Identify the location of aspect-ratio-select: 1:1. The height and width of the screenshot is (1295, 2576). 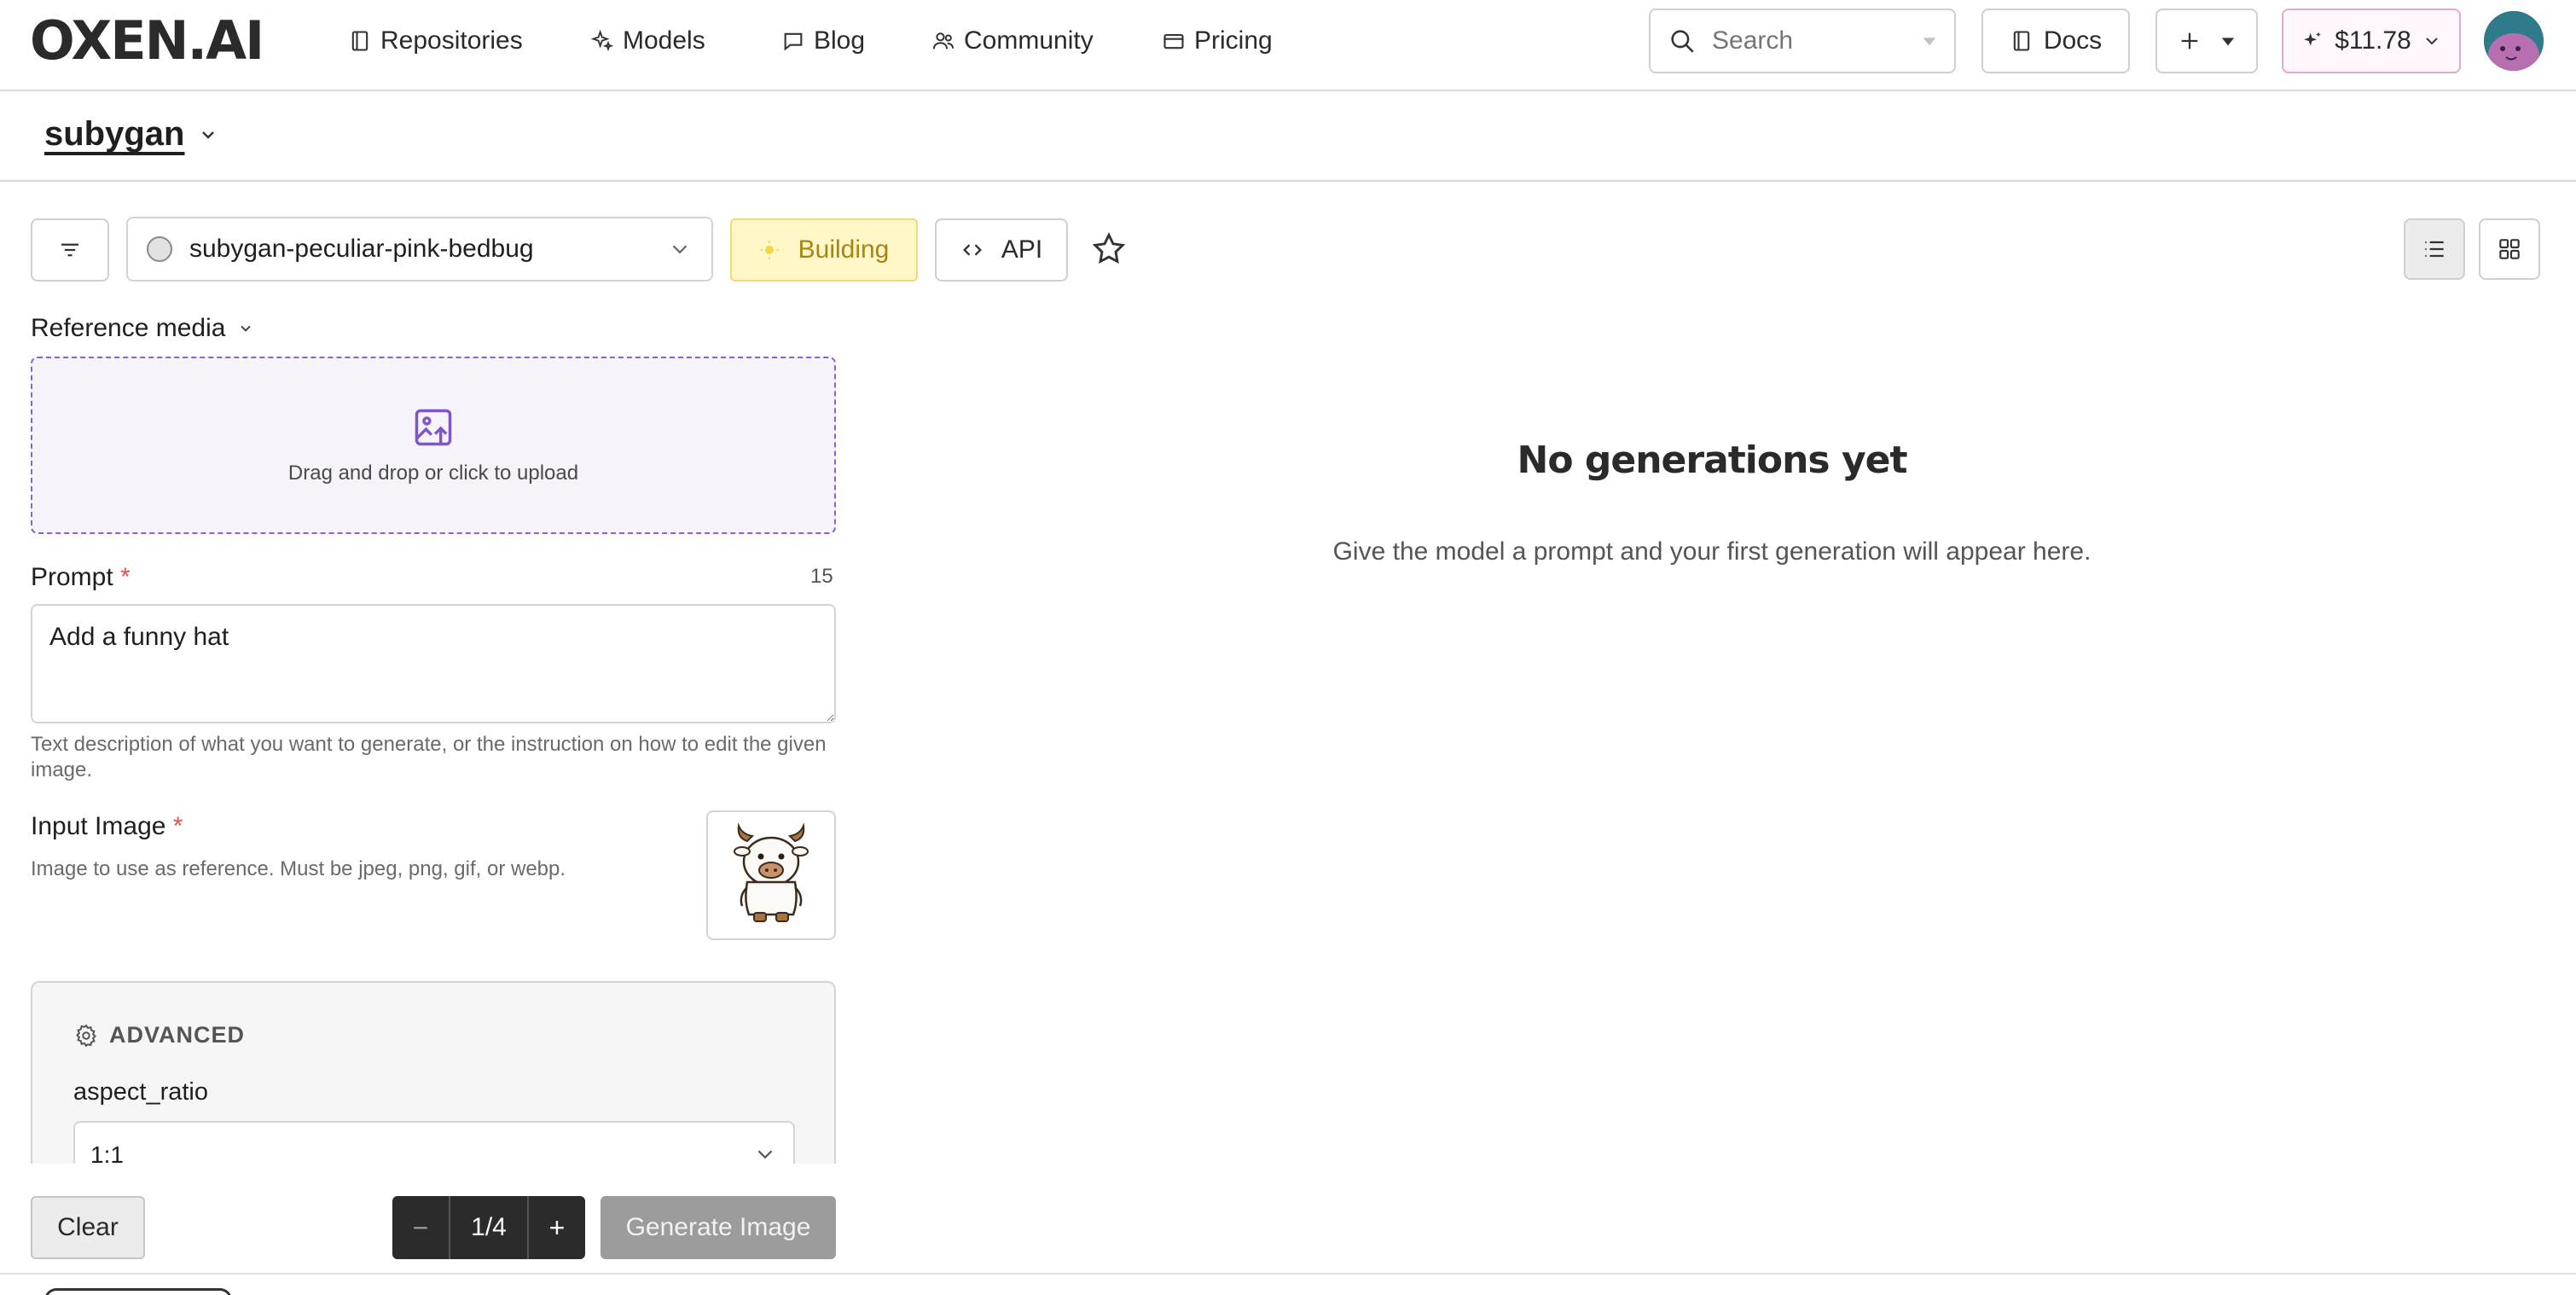
(434, 1142).